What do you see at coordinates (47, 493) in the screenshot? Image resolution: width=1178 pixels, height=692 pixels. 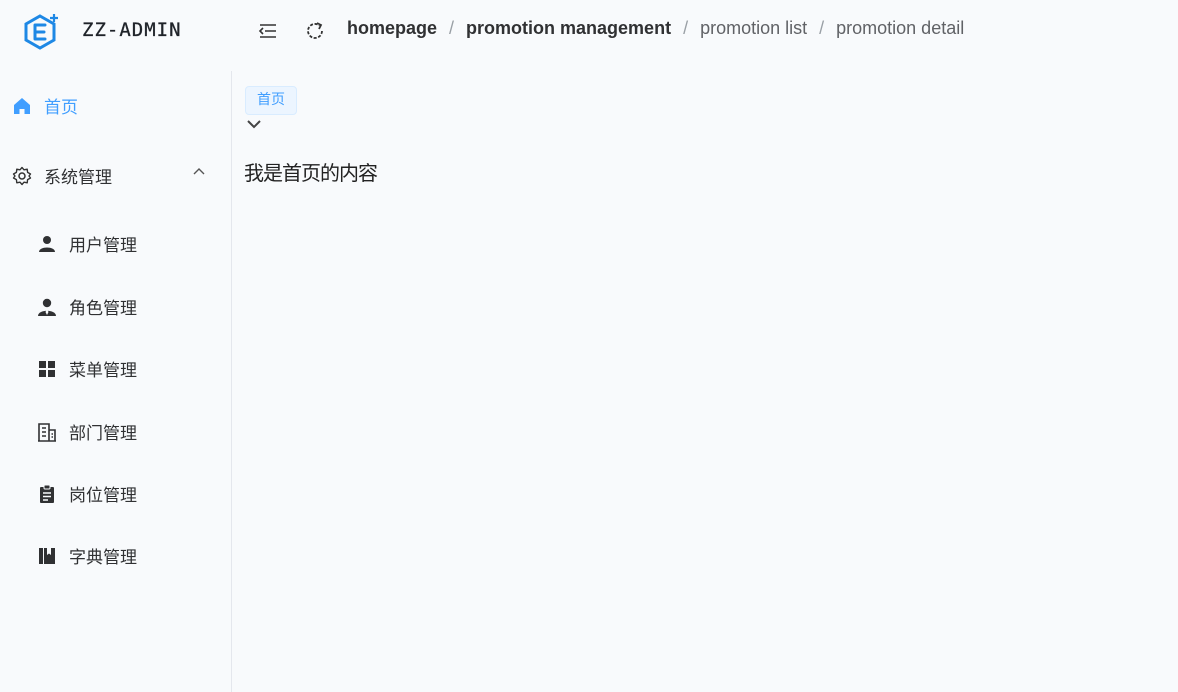 I see `clipboard-icon` at bounding box center [47, 493].